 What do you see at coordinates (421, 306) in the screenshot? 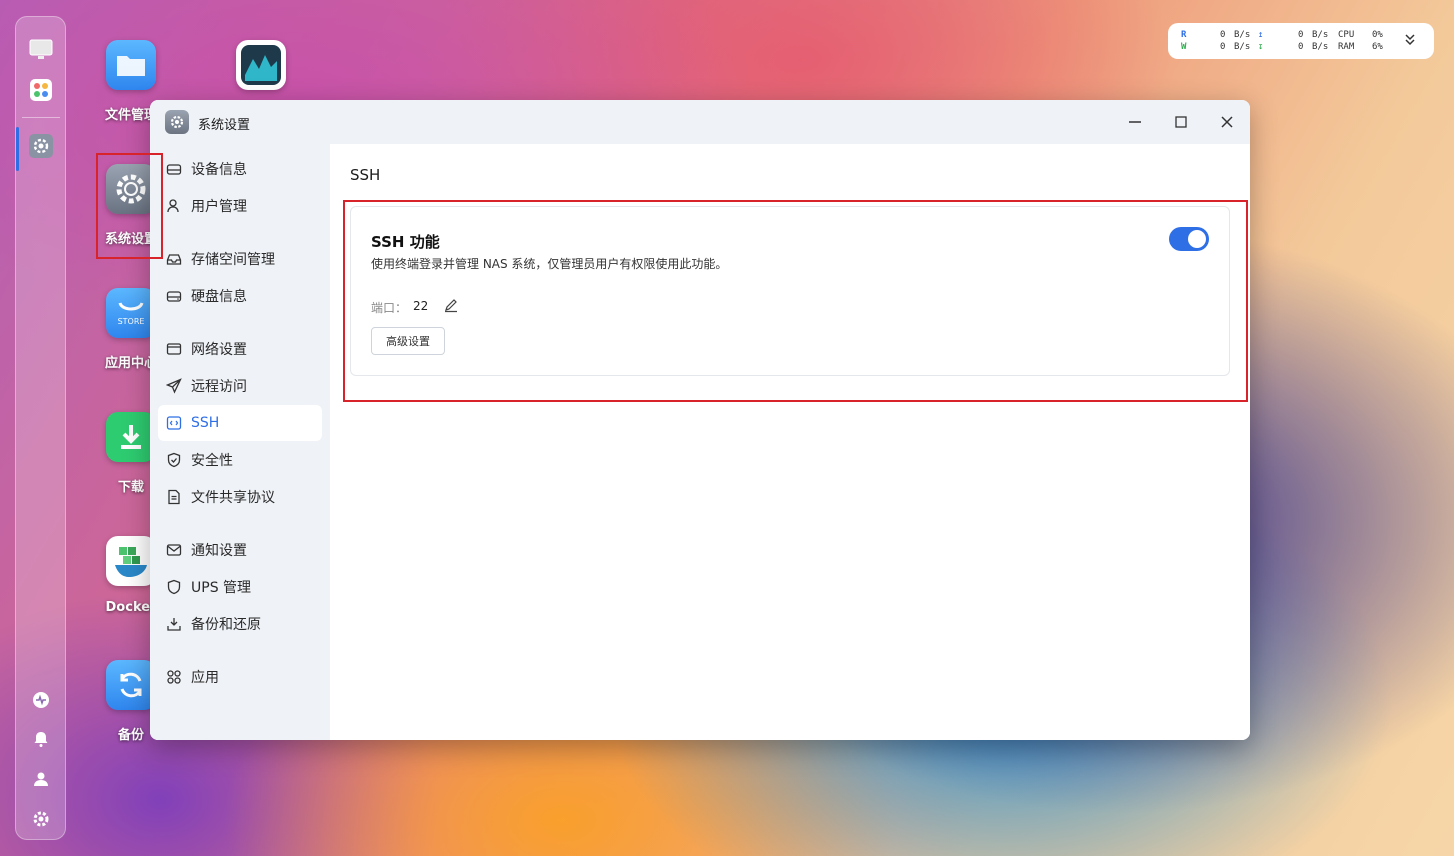
I see `port-value: 22` at bounding box center [421, 306].